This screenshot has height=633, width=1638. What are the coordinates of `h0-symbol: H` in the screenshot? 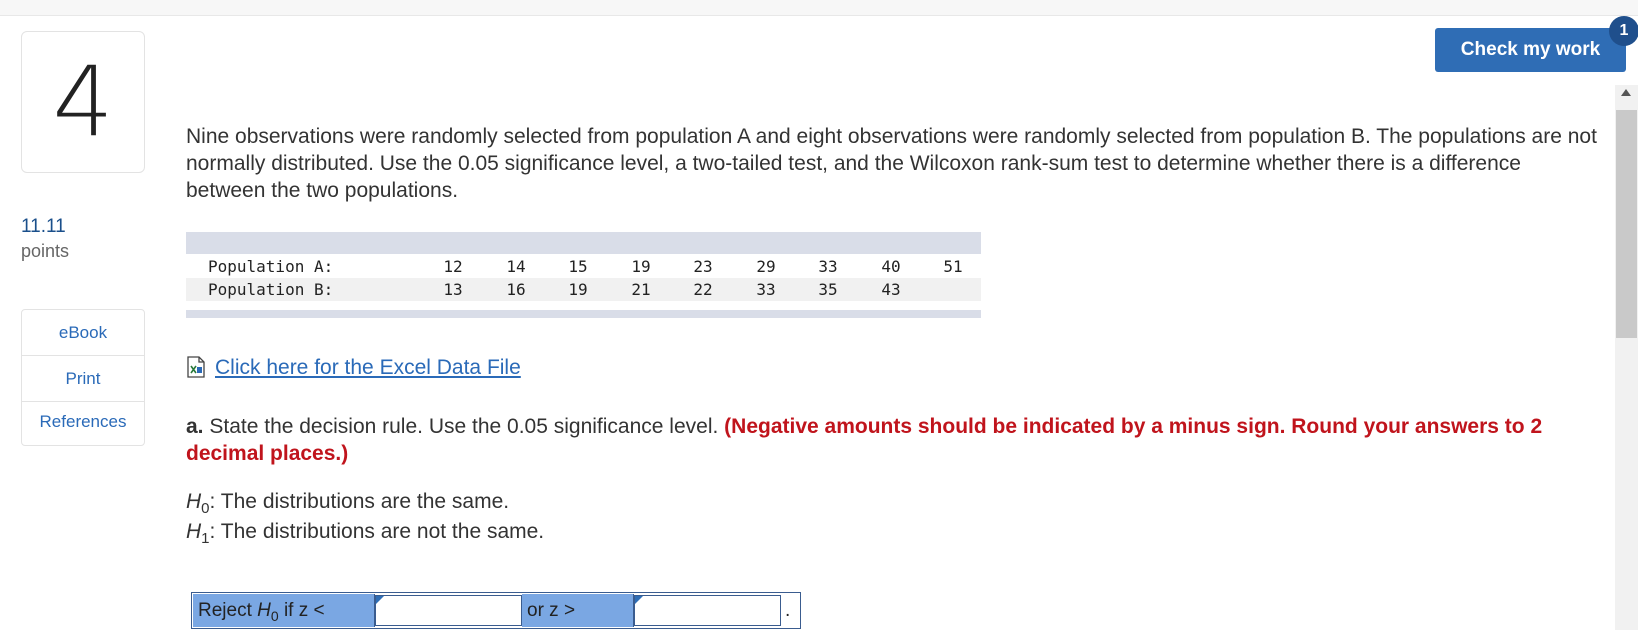 It's located at (194, 501).